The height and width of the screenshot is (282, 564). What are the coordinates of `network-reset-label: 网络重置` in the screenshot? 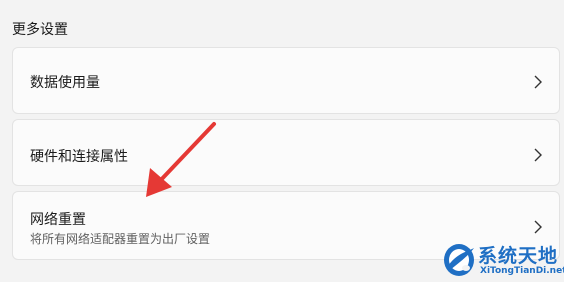 It's located at (58, 220).